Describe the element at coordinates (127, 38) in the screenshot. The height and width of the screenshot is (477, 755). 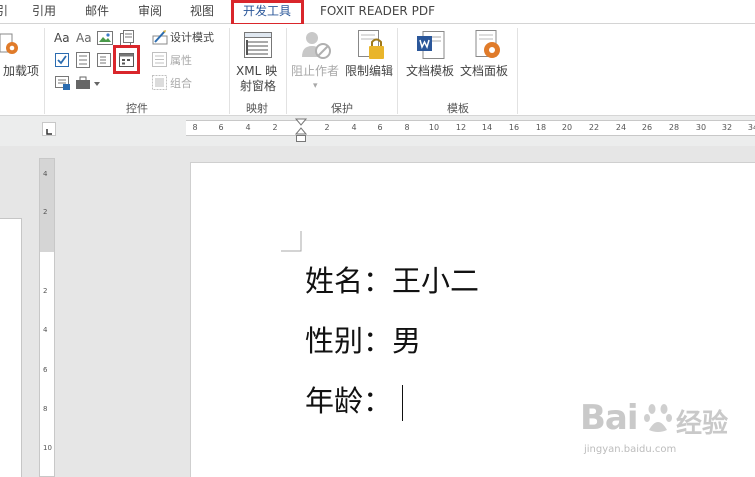
I see `building-block-gallery-icon` at that location.